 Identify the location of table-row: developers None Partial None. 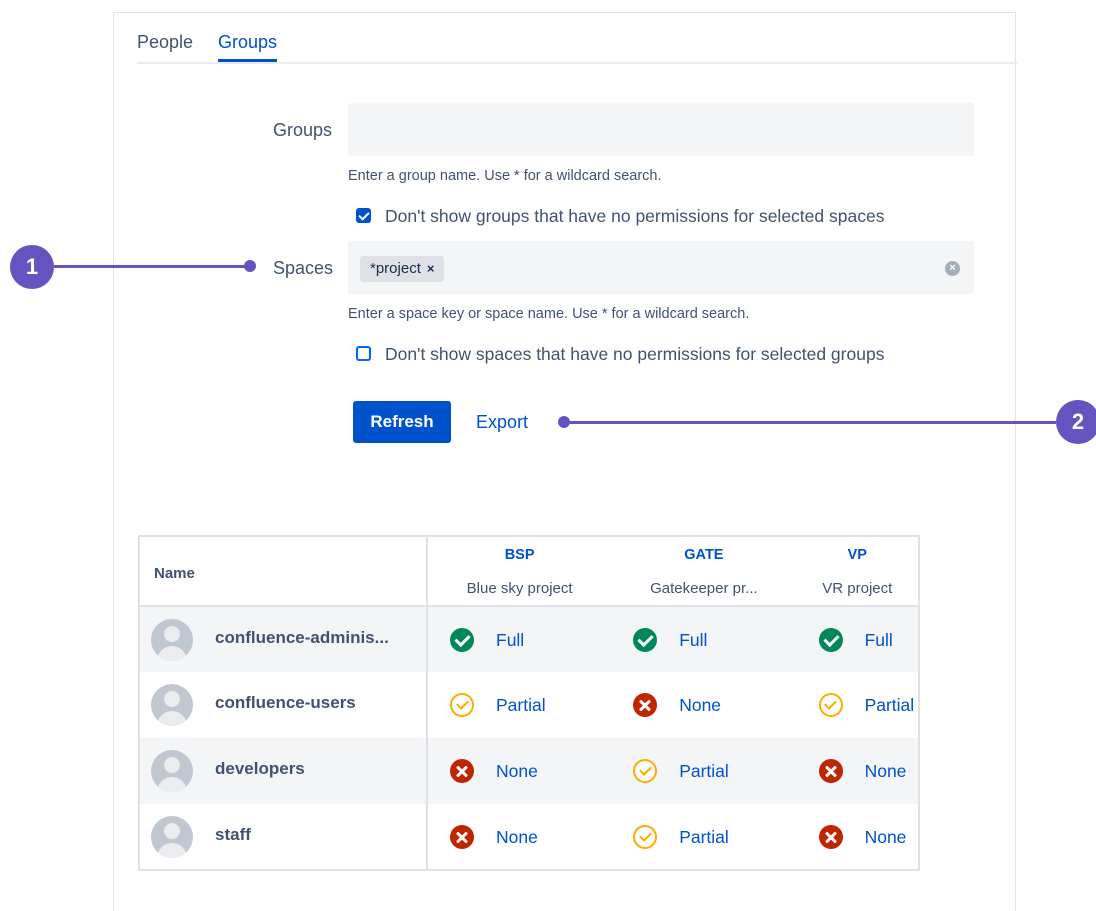
(529, 771).